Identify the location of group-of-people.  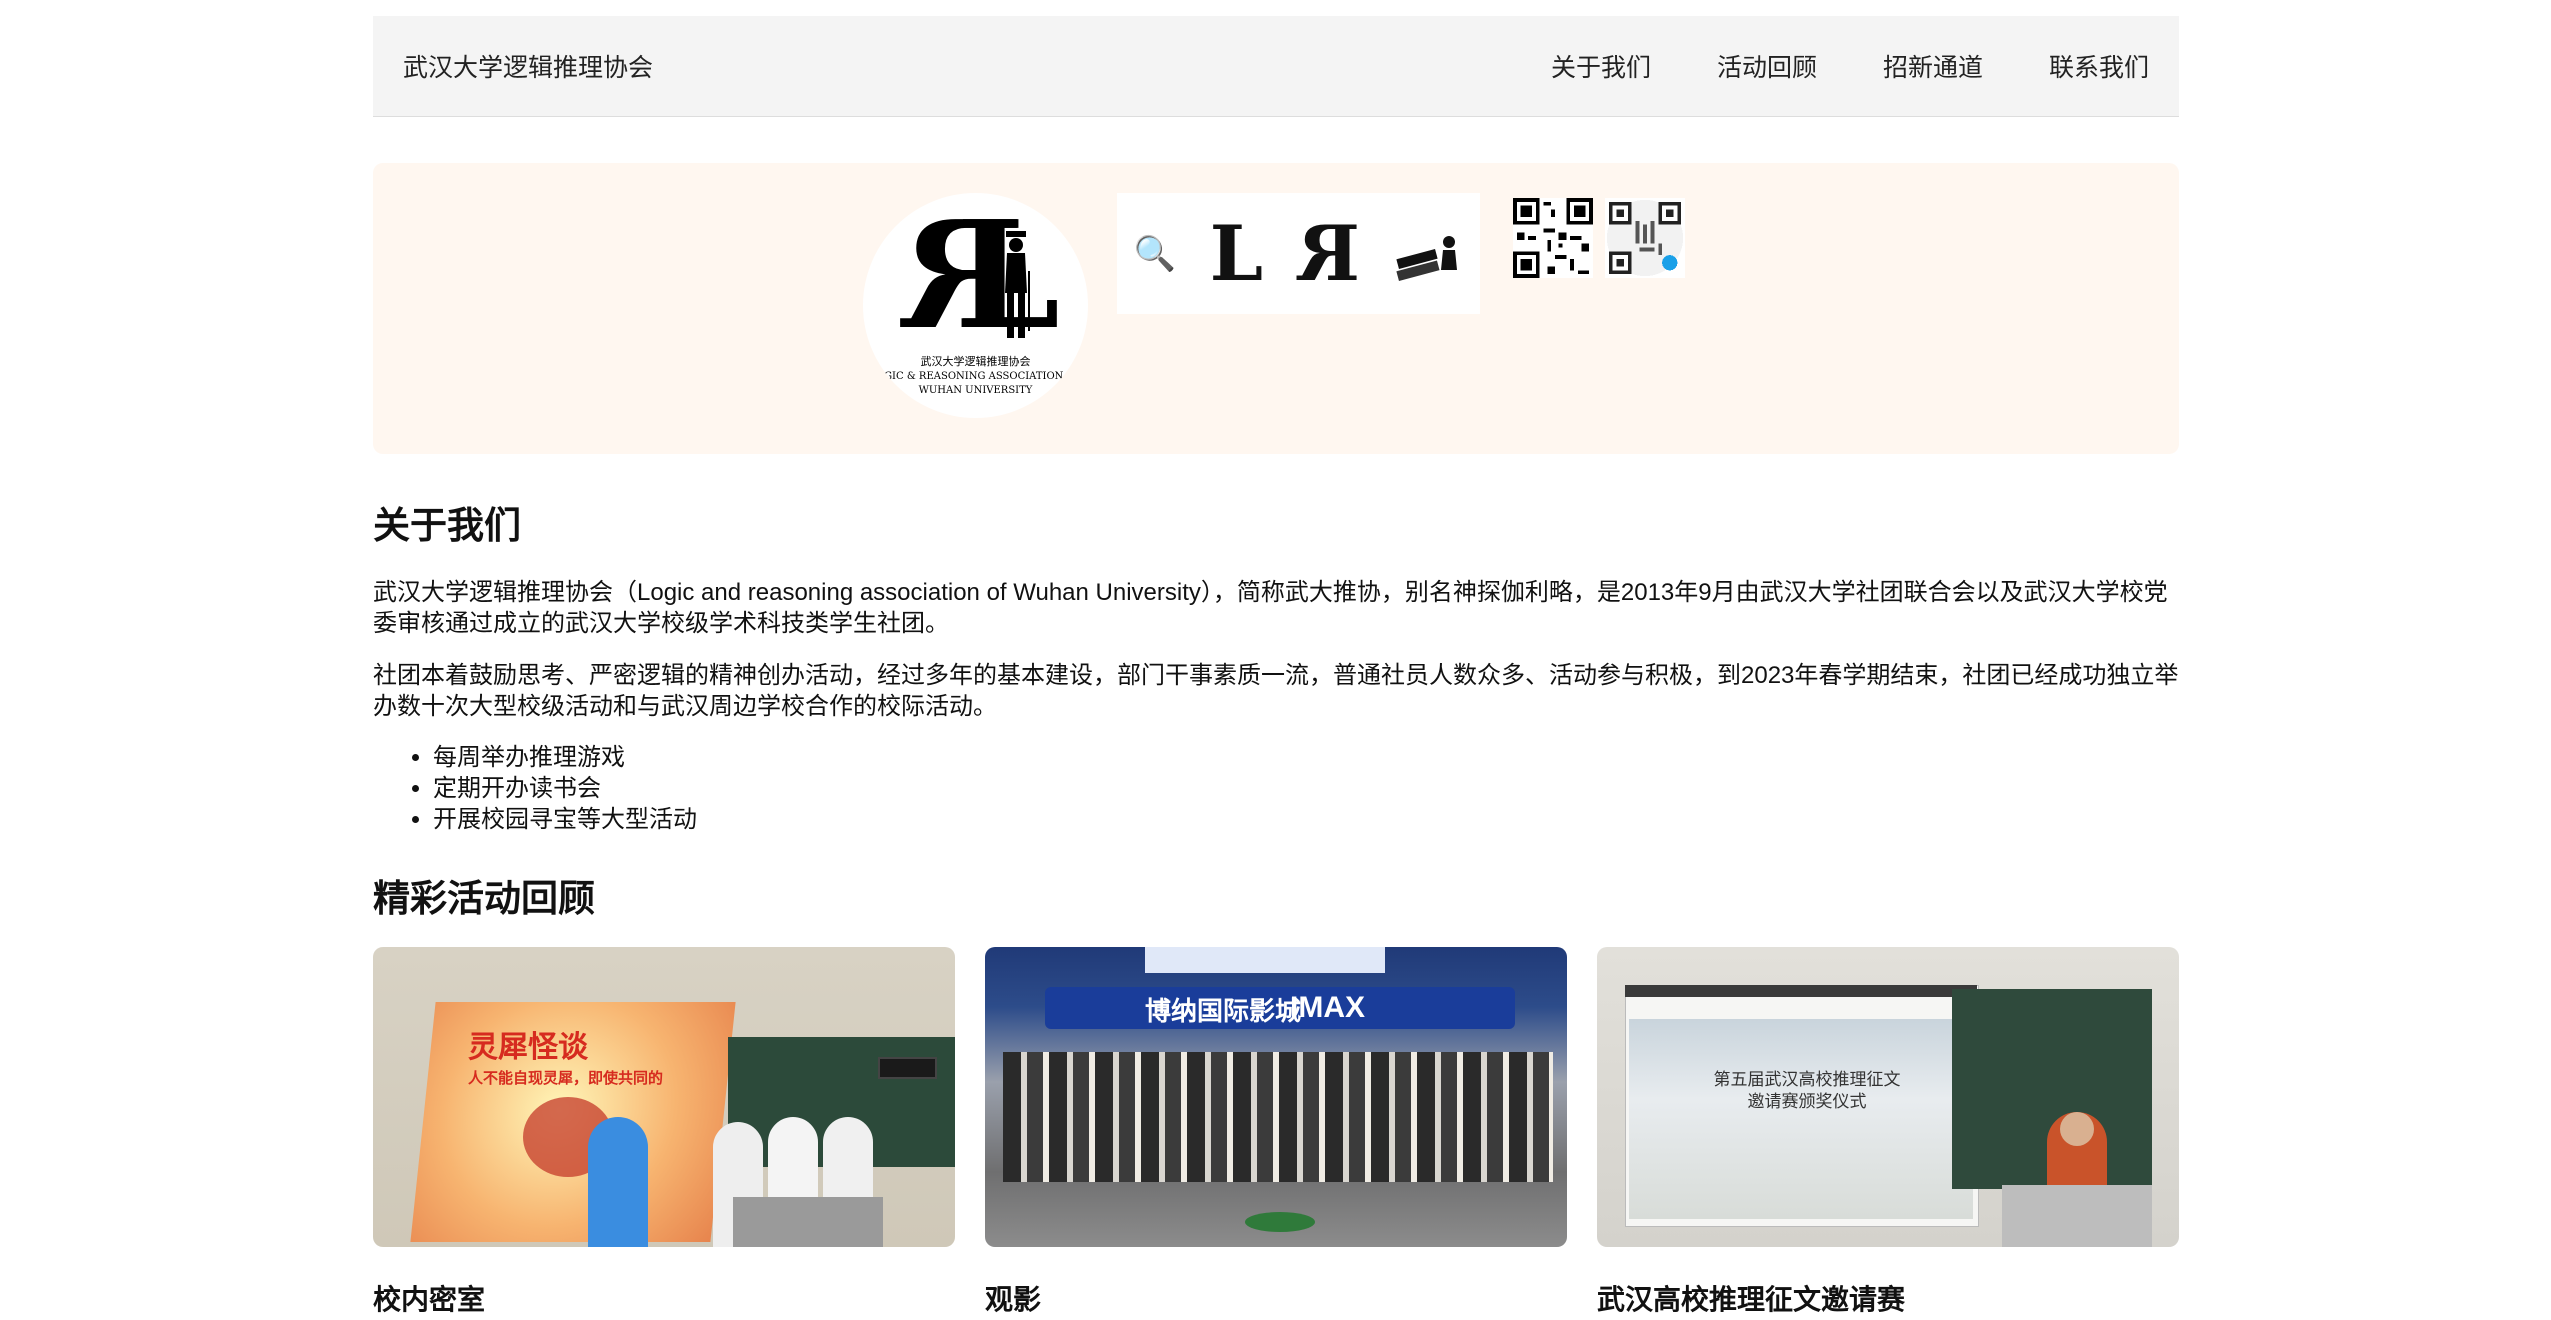
(1278, 1117).